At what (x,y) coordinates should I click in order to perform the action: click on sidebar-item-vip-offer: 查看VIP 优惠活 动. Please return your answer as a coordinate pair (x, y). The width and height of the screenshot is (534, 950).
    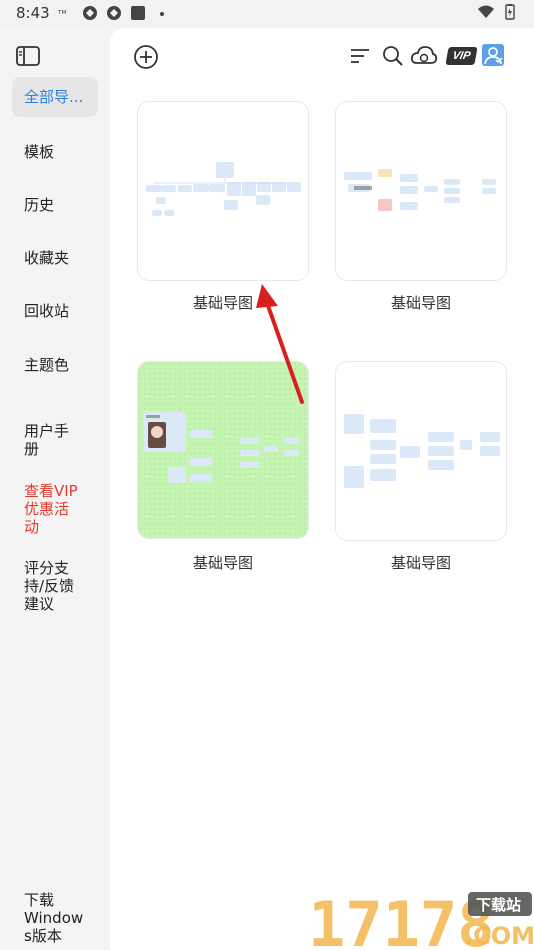
    Looking at the image, I should click on (55, 500).